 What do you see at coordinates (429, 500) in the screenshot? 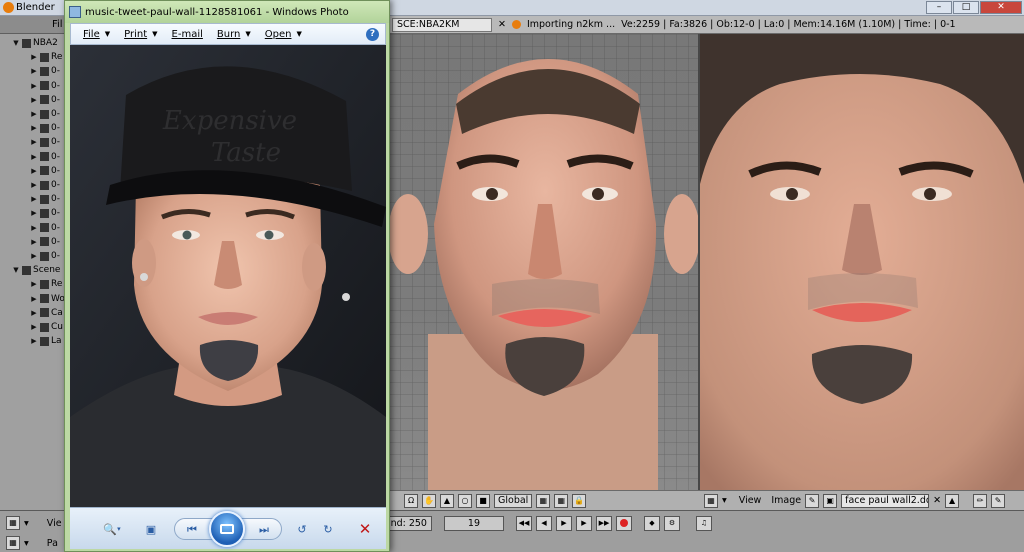
I see `grab-hand-icon: ✋` at bounding box center [429, 500].